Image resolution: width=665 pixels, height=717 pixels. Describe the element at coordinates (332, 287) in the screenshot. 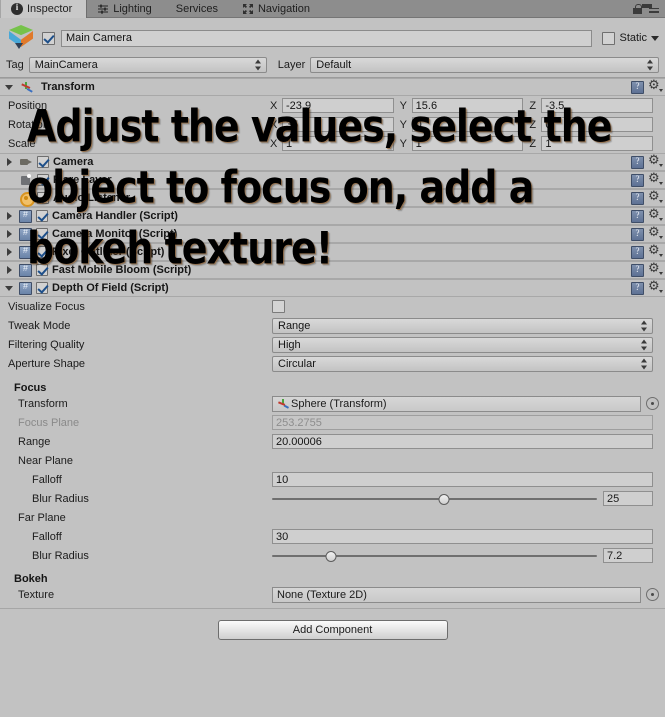

I see `component-header-depth-of-field: Depth Of Field (Script)` at that location.